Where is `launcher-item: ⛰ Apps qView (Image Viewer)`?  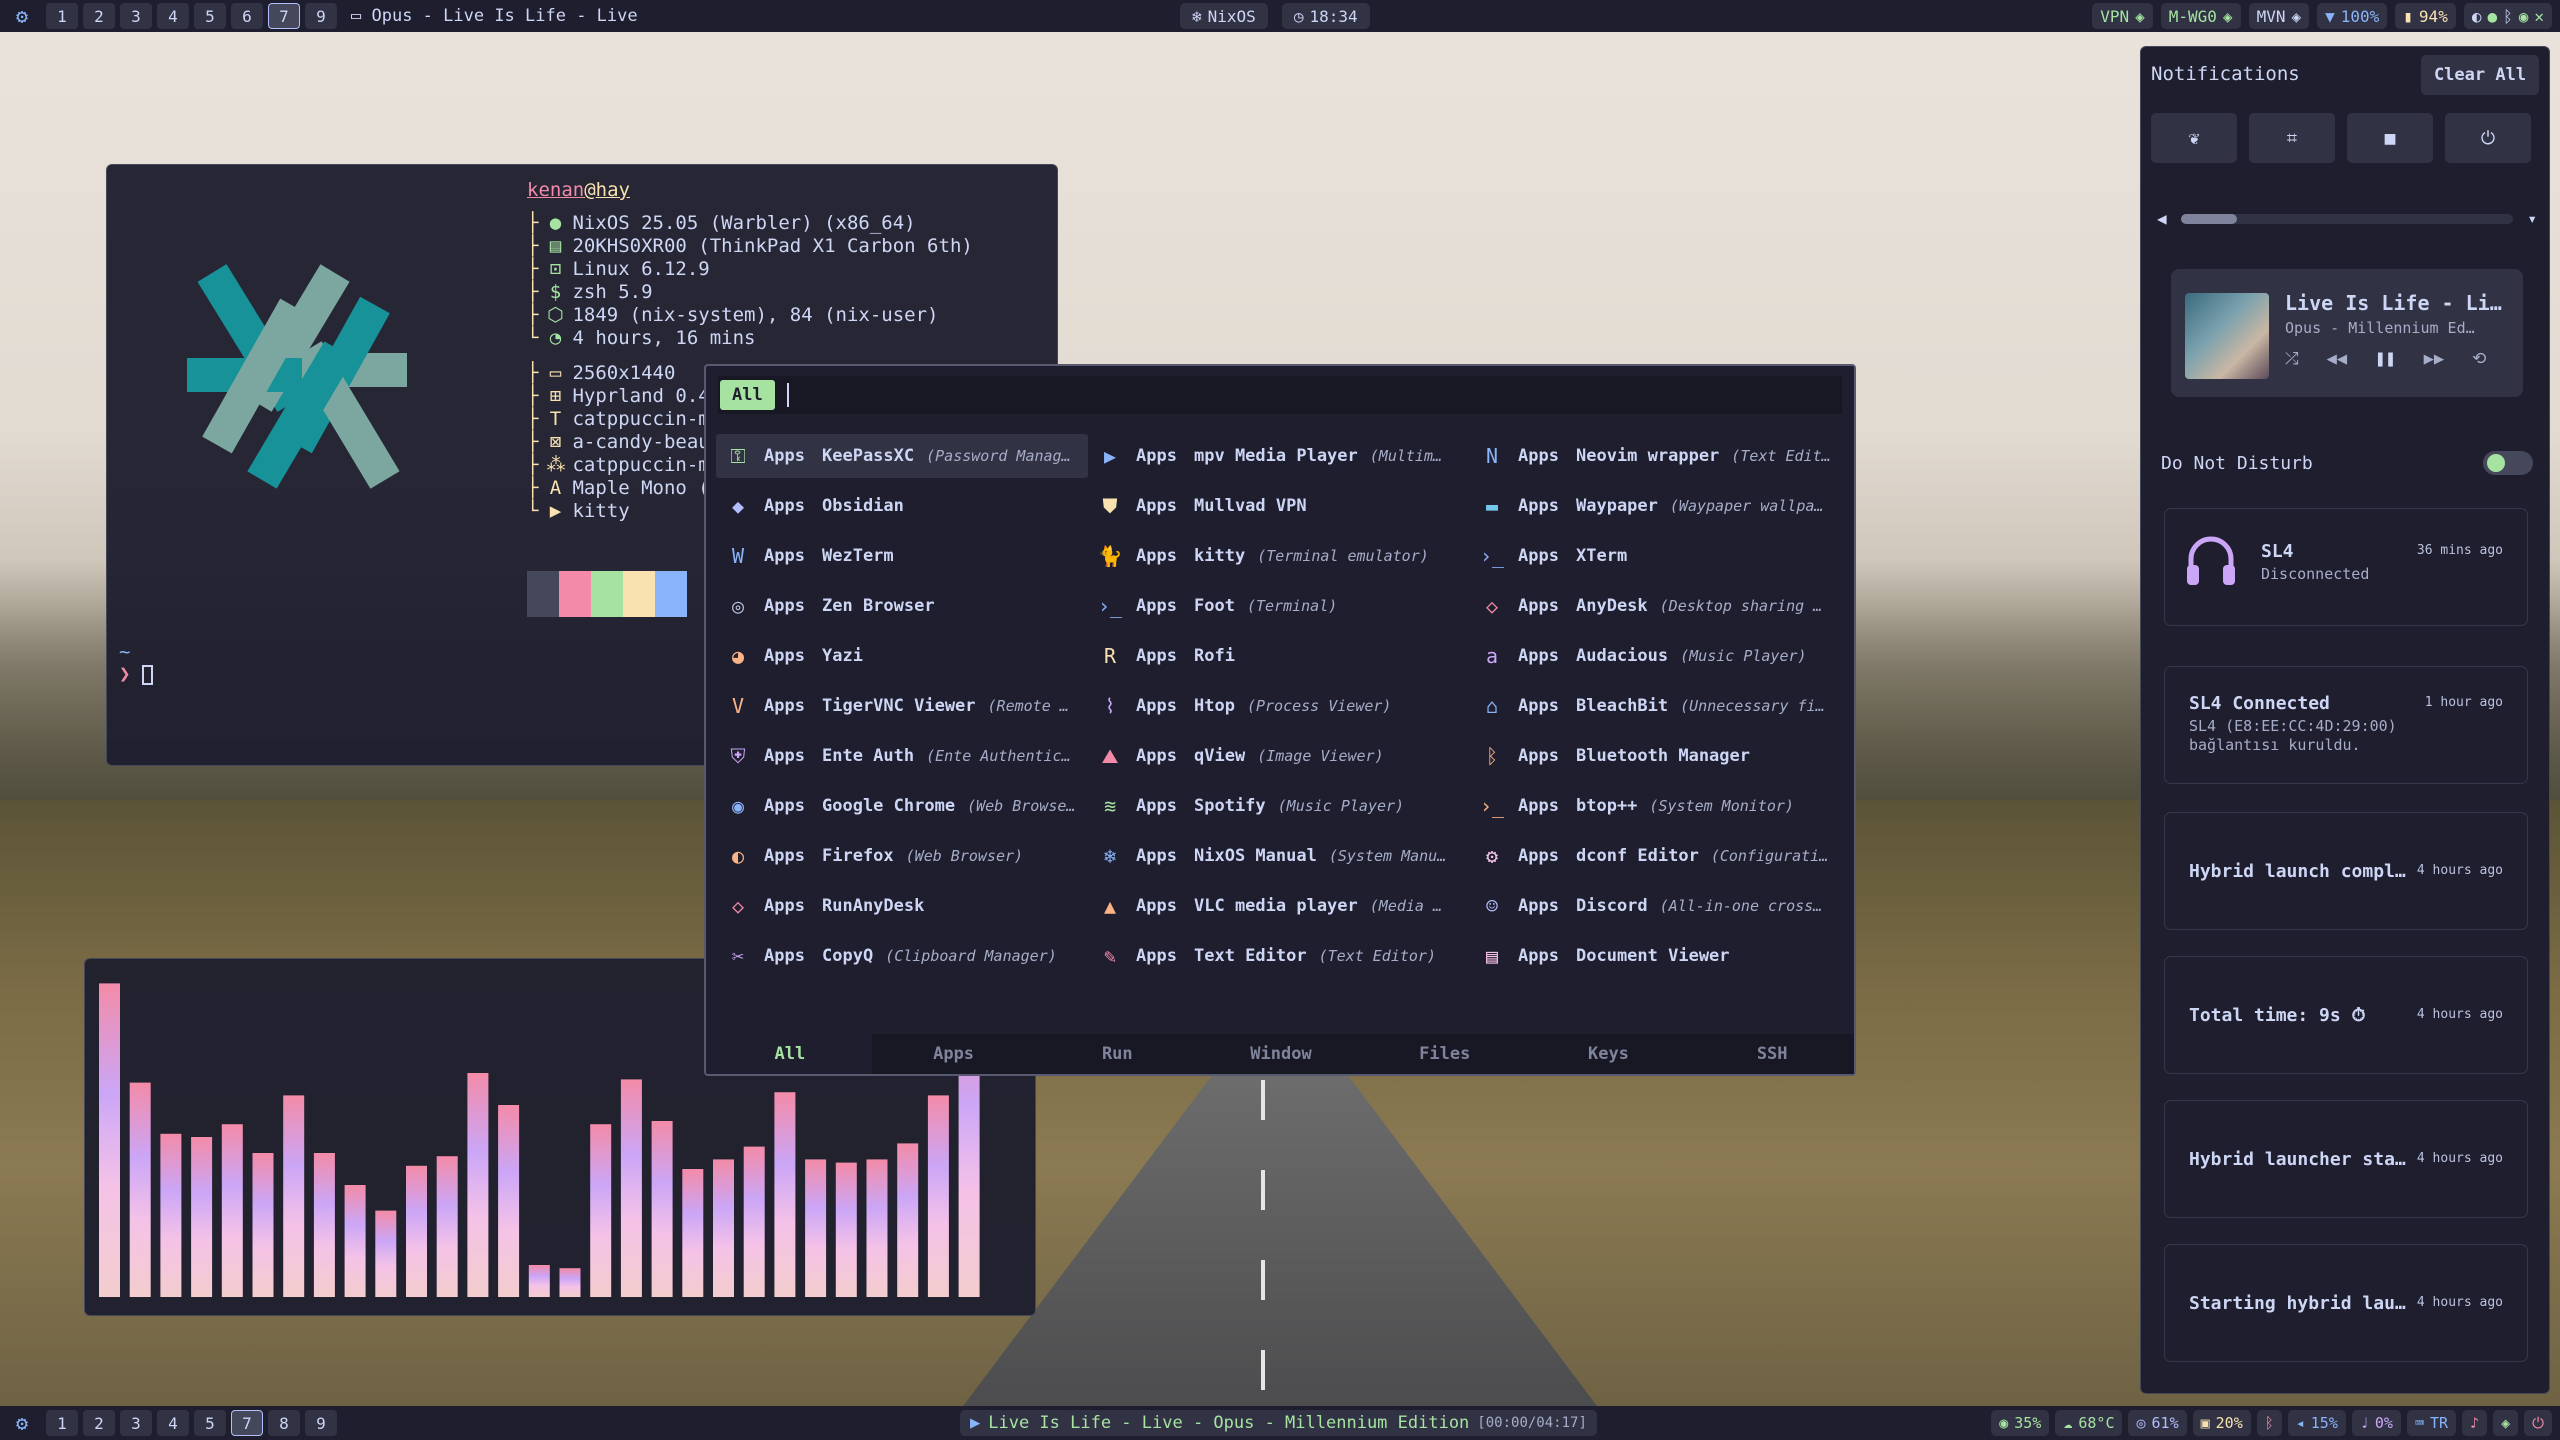
launcher-item: ⛰ Apps qView (Image Viewer) is located at coordinates (1279, 756).